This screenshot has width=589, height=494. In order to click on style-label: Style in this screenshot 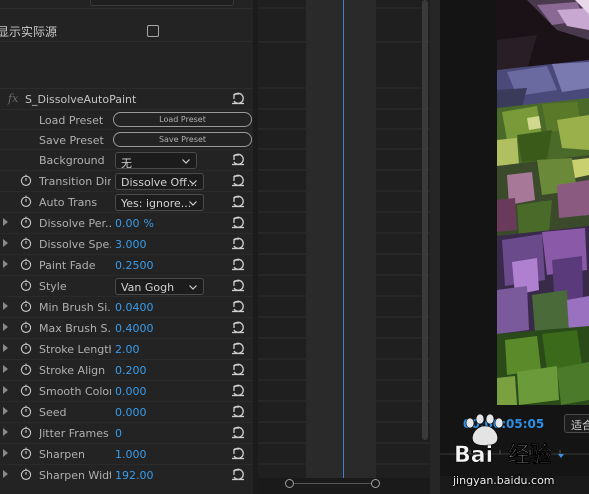, I will do `click(53, 286)`.